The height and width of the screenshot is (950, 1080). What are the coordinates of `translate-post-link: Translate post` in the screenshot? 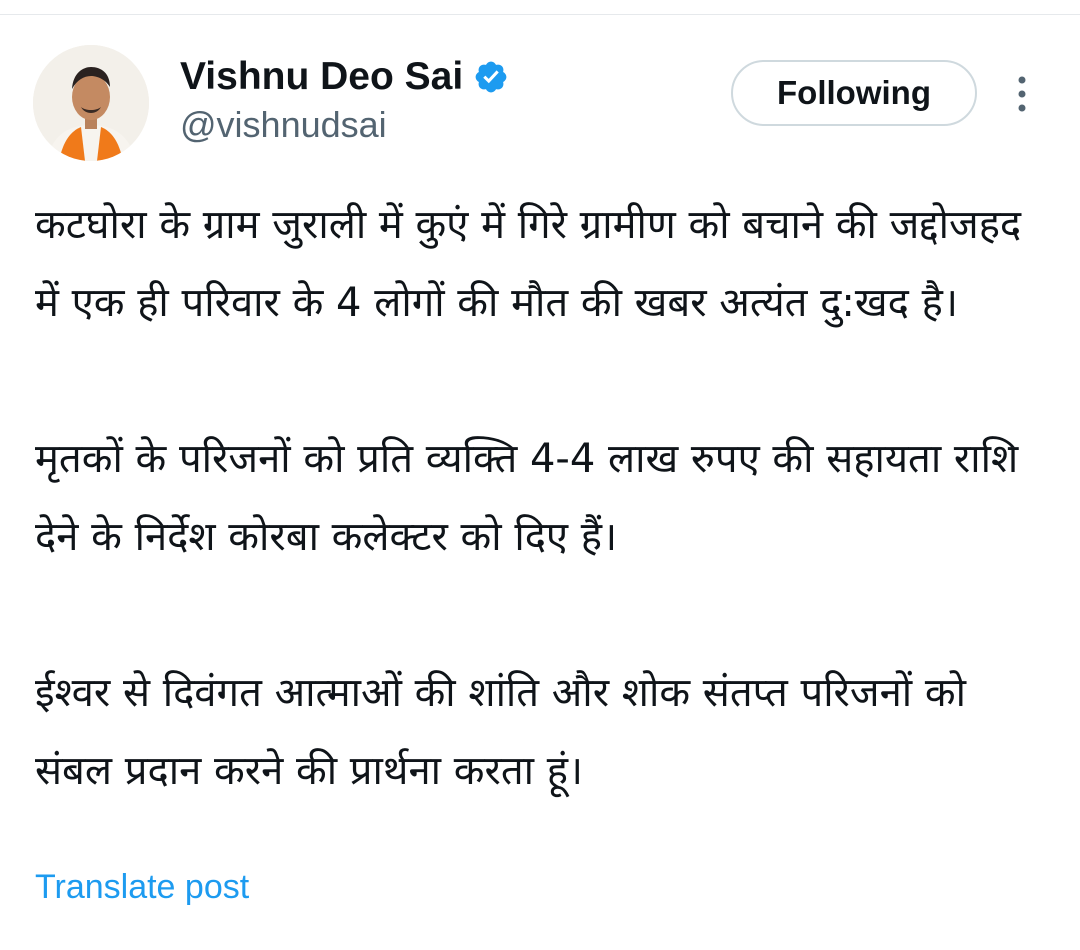 It's located at (142, 887).